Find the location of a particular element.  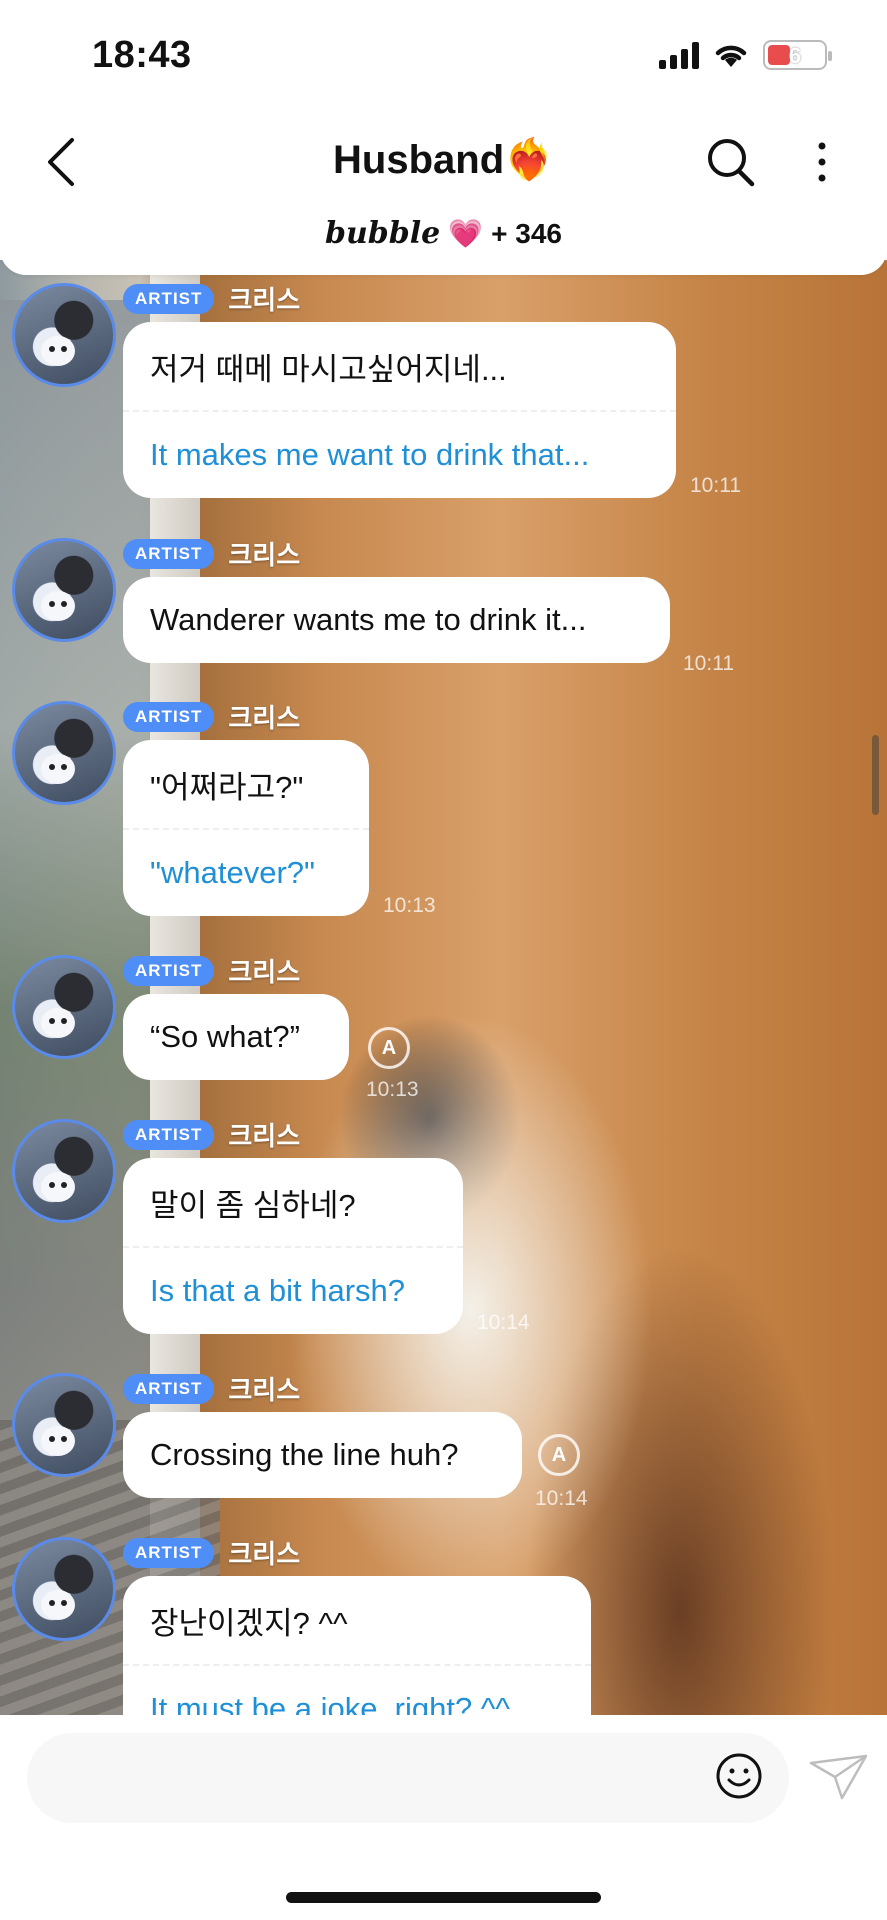

subscriber-count: + 346 is located at coordinates (526, 233).